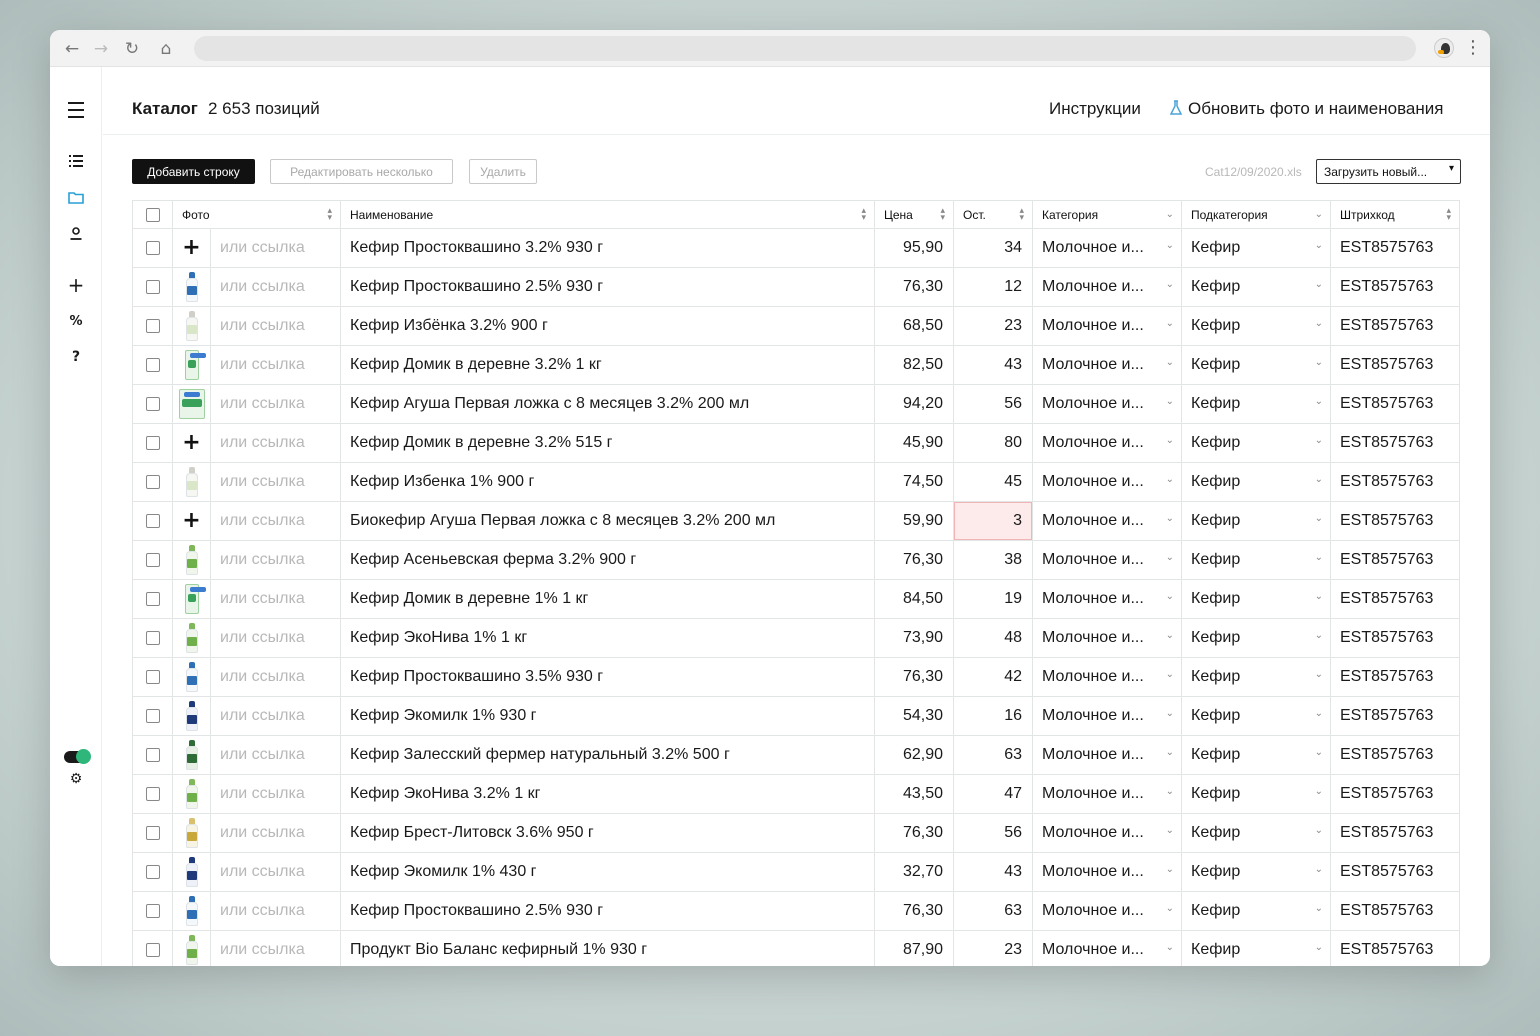  I want to click on column-header-category: Категория ⌄, so click(1106, 214).